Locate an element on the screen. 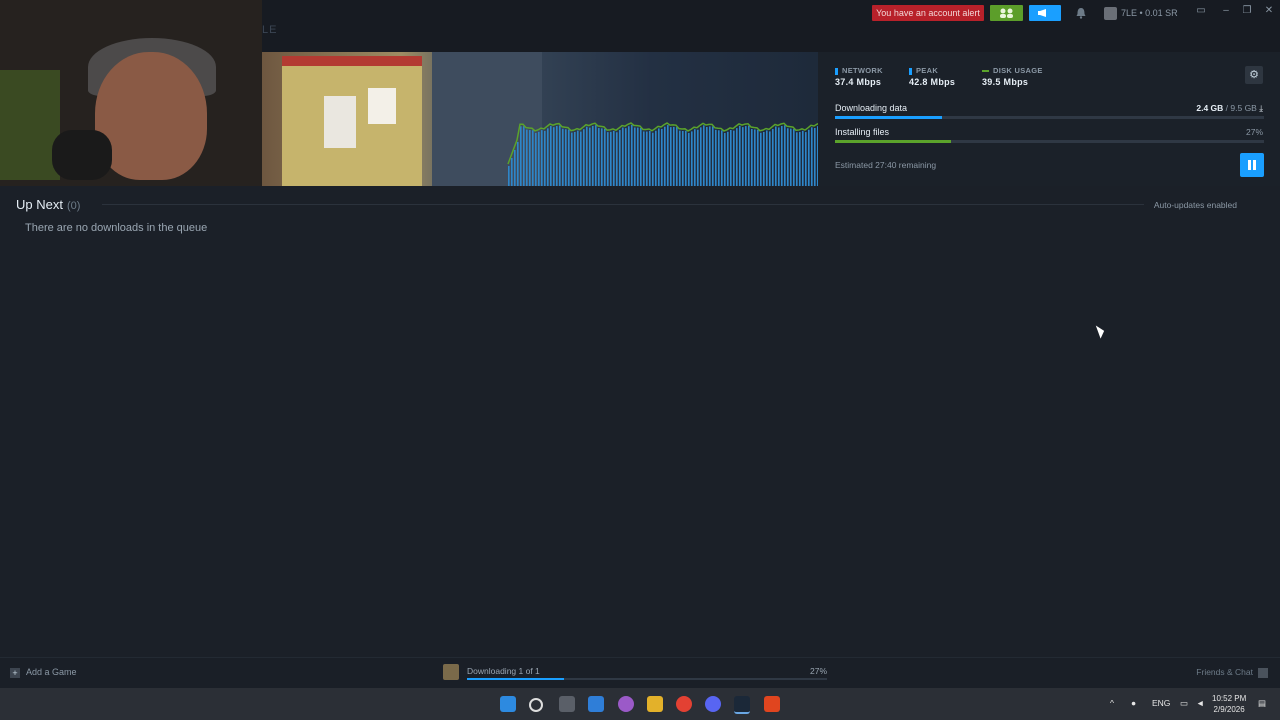 The image size is (1280, 720). downloading-label: Downloading data is located at coordinates (871, 108).